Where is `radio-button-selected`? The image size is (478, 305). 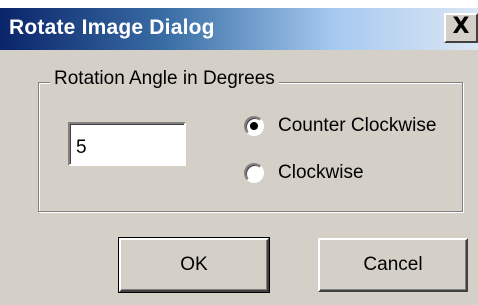 radio-button-selected is located at coordinates (254, 126).